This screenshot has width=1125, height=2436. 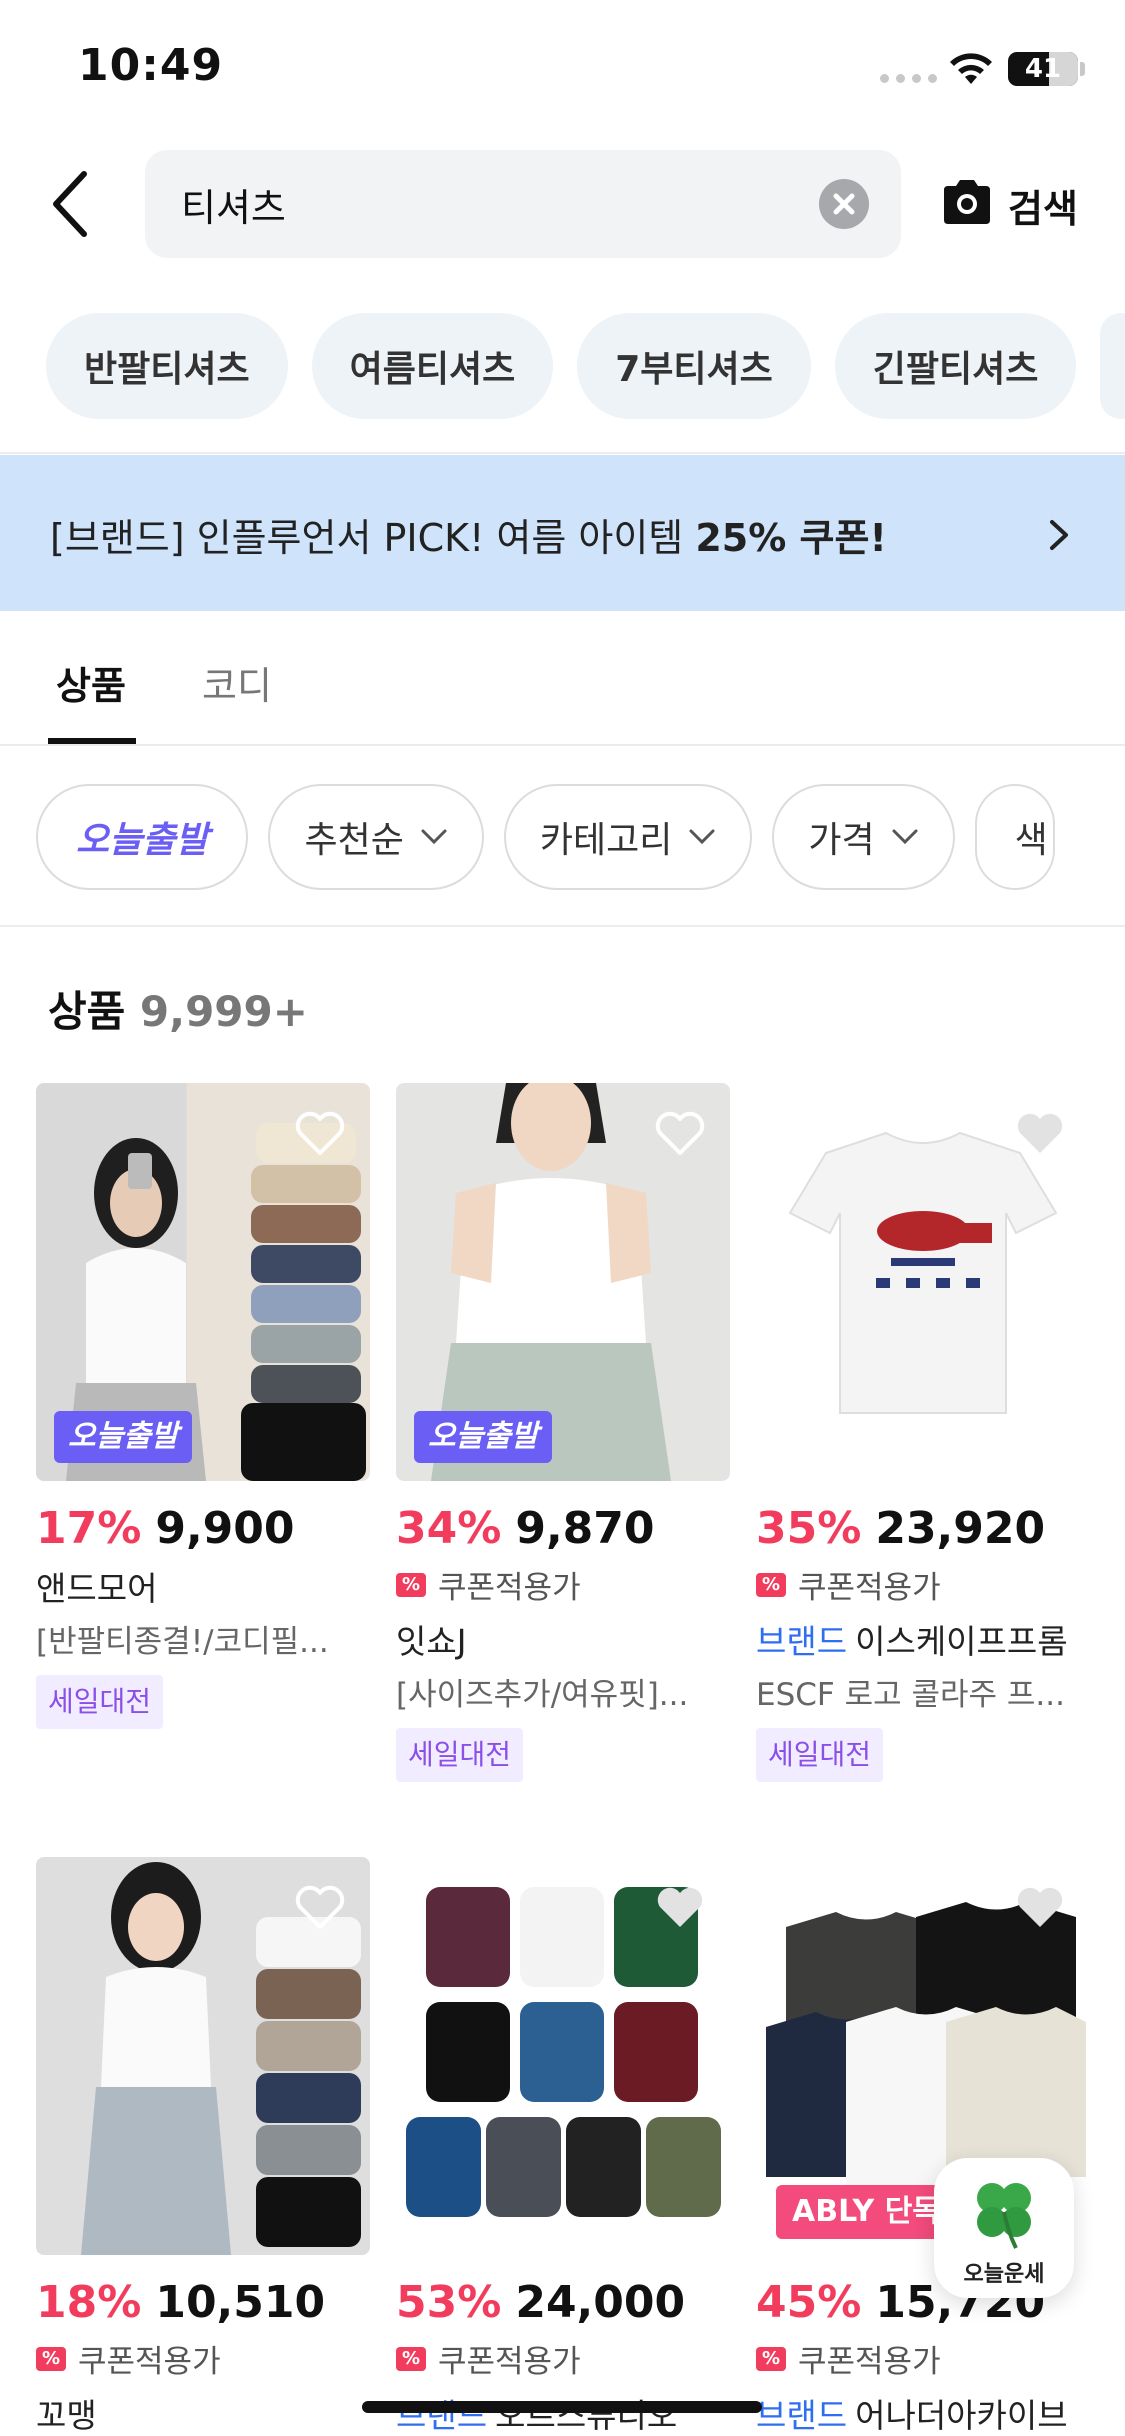 What do you see at coordinates (1112, 366) in the screenshot?
I see `keyword-chip-partial` at bounding box center [1112, 366].